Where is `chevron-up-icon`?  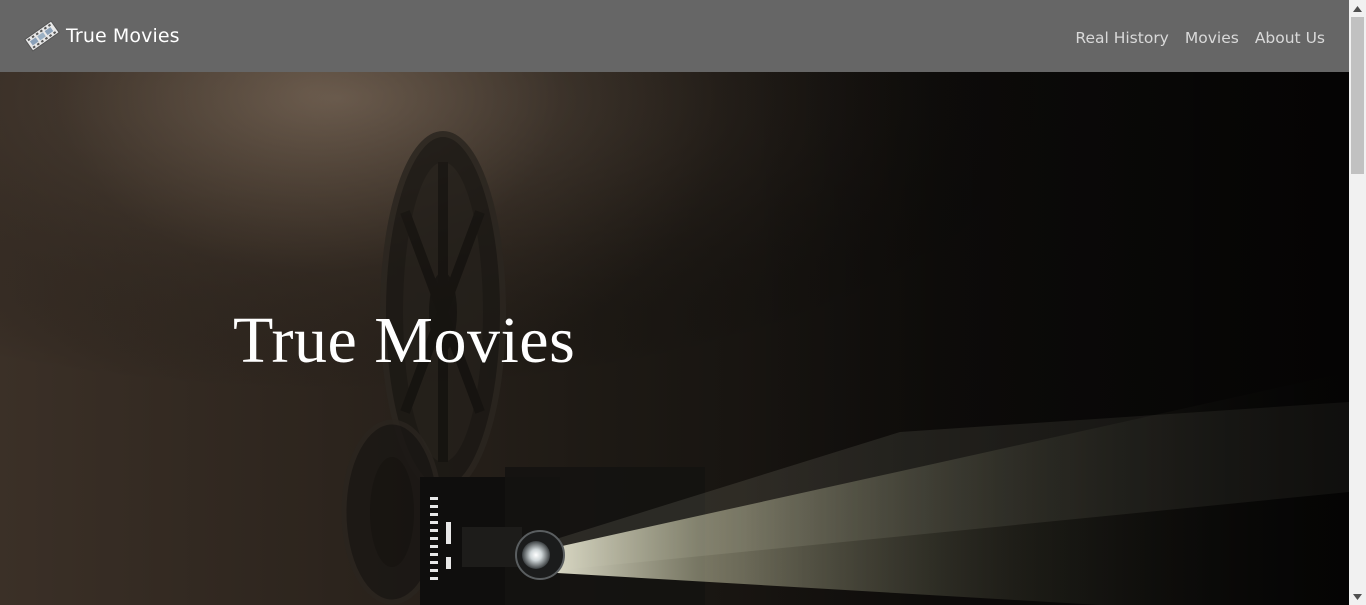
chevron-up-icon is located at coordinates (1357, 8).